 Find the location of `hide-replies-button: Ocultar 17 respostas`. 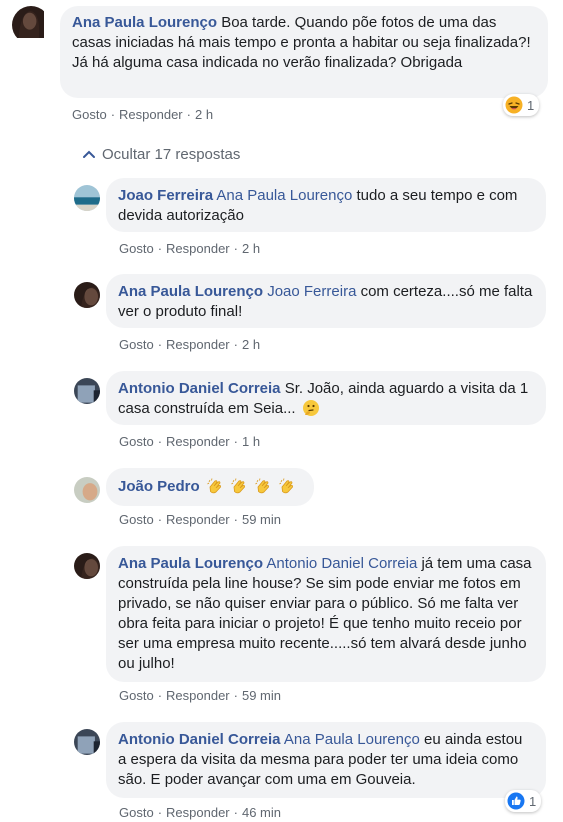

hide-replies-button: Ocultar 17 respostas is located at coordinates (161, 154).